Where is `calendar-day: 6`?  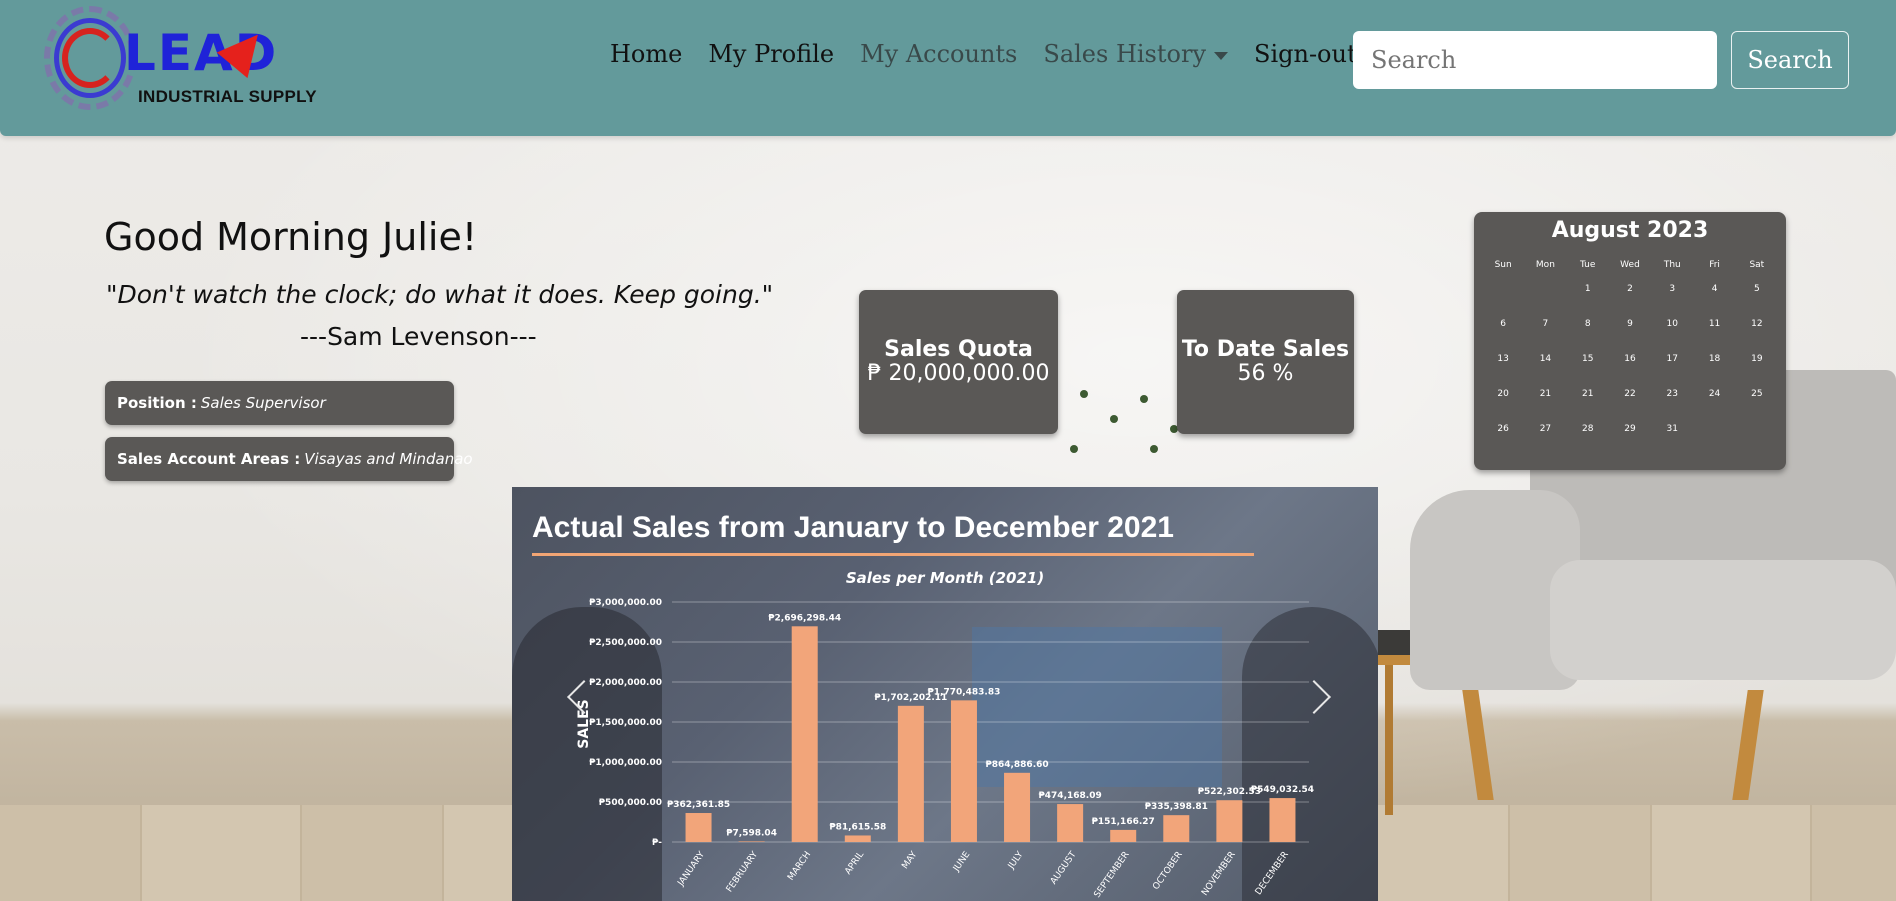 calendar-day: 6 is located at coordinates (1503, 336).